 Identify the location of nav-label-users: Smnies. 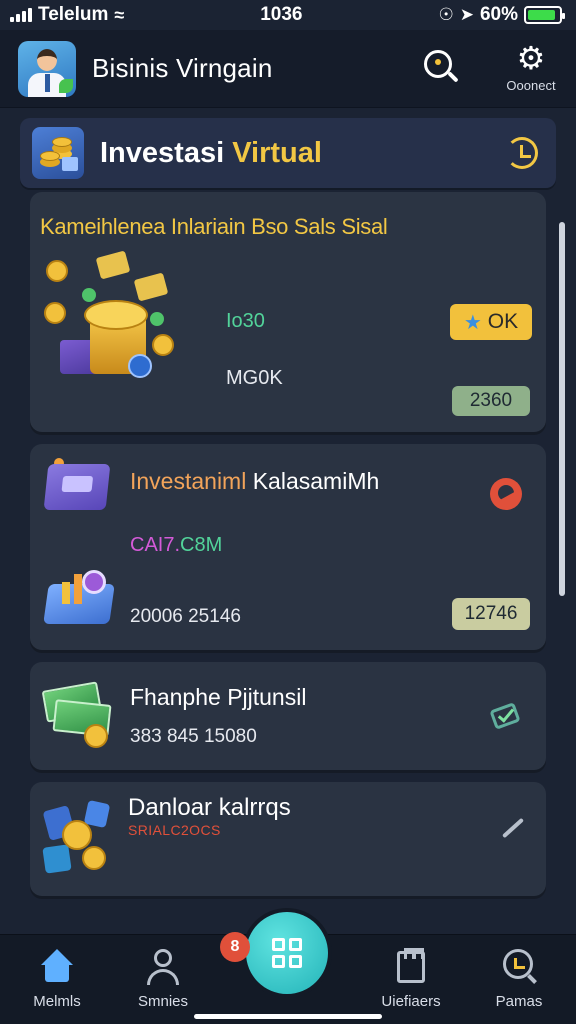
(163, 1001).